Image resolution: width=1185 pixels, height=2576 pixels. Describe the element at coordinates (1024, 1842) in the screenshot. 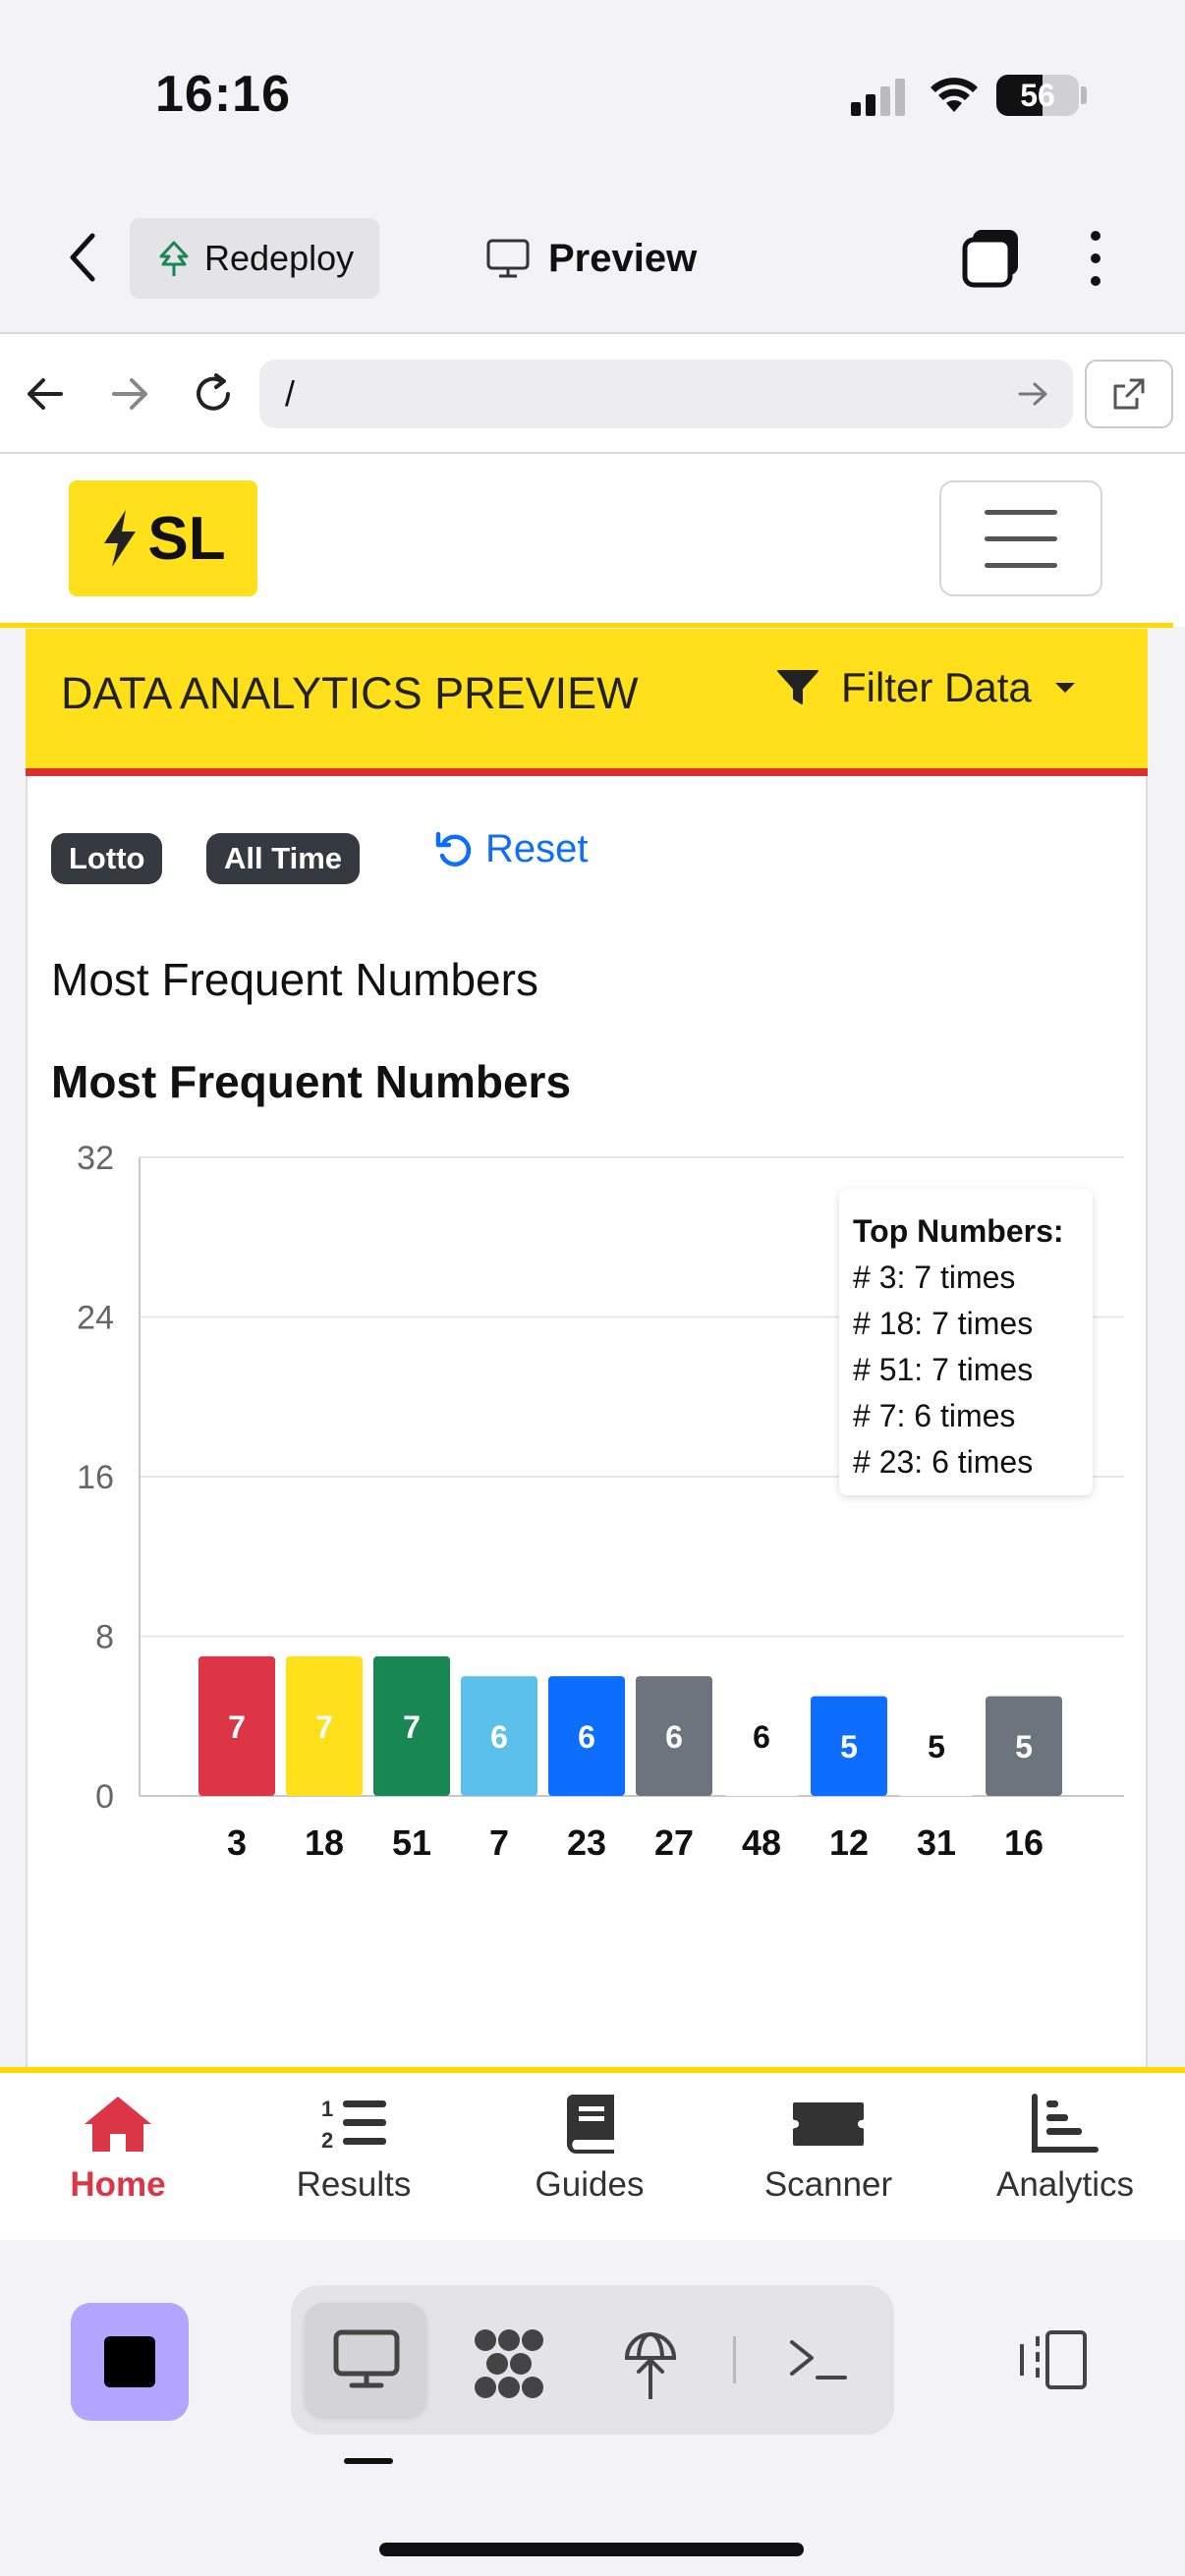

I see `x-tick-label: 16` at that location.